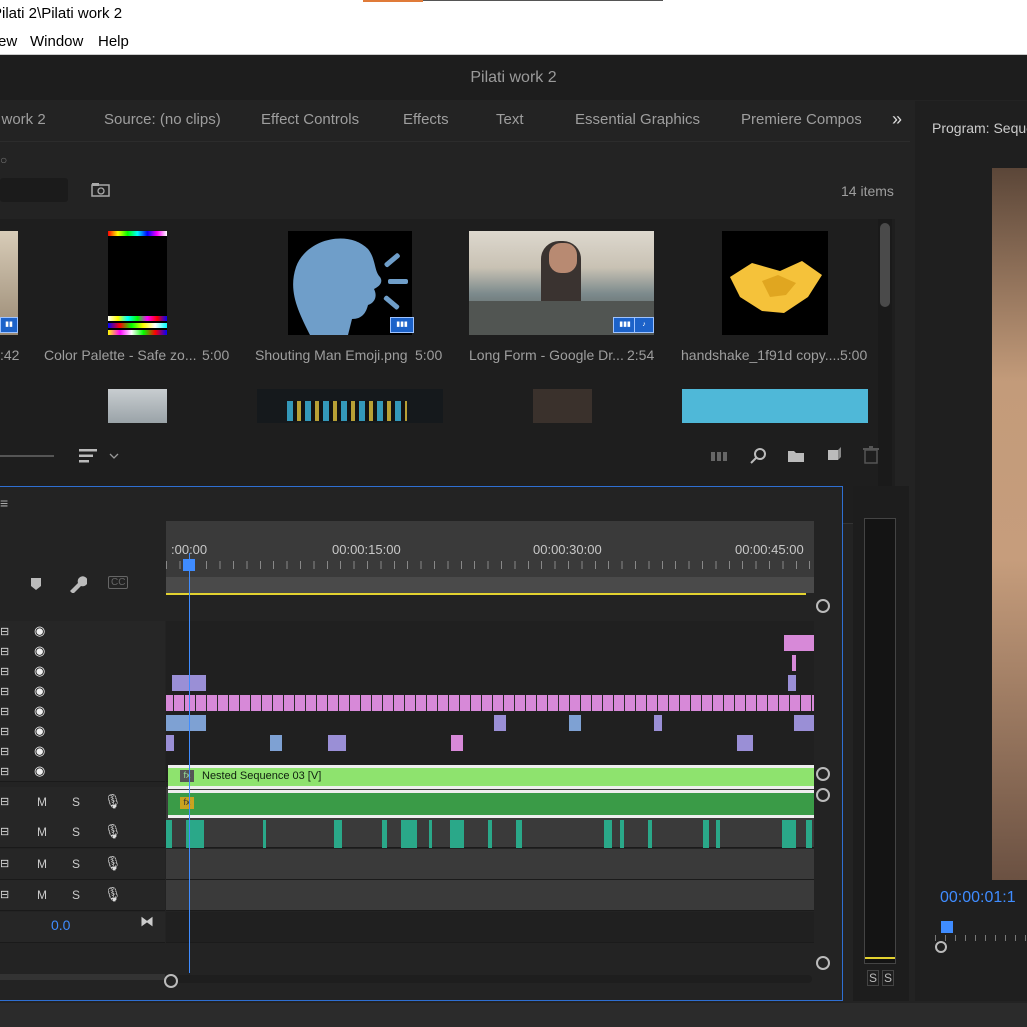 Image resolution: width=1027 pixels, height=1027 pixels. I want to click on program-playhead, so click(947, 927).